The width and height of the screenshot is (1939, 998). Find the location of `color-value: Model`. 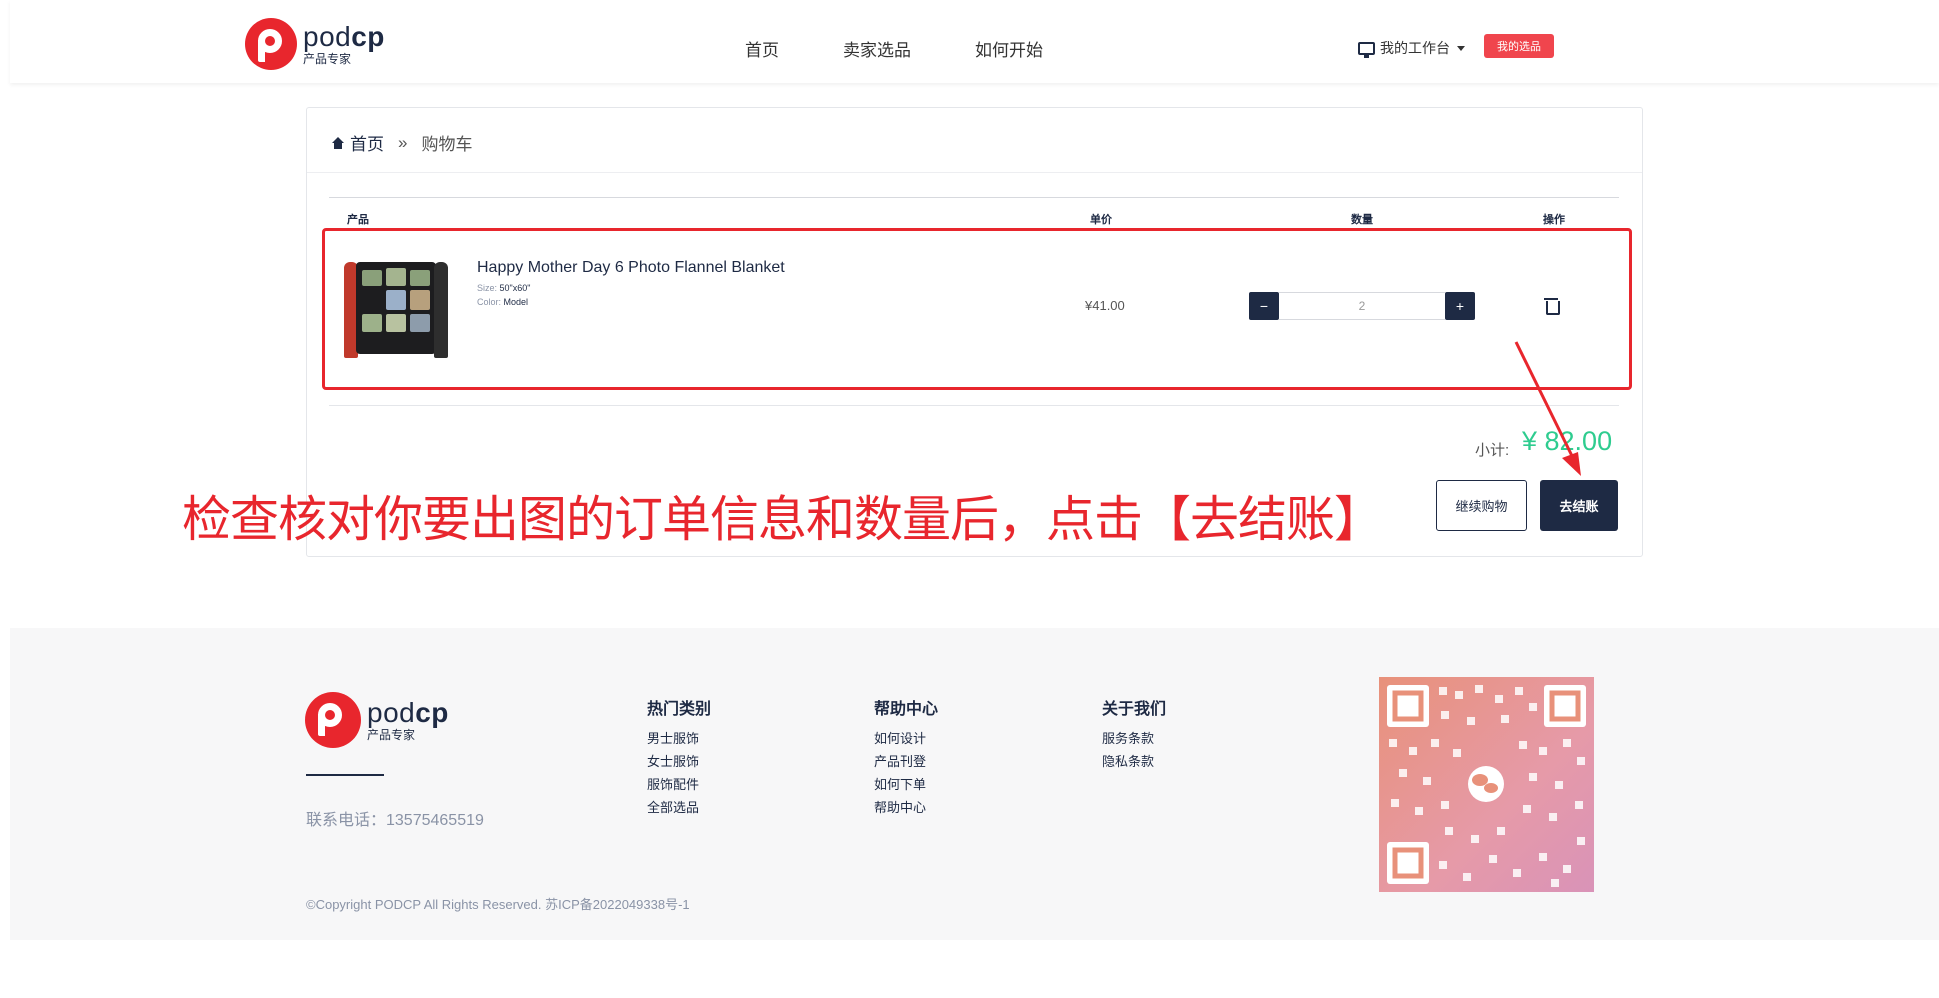

color-value: Model is located at coordinates (516, 302).